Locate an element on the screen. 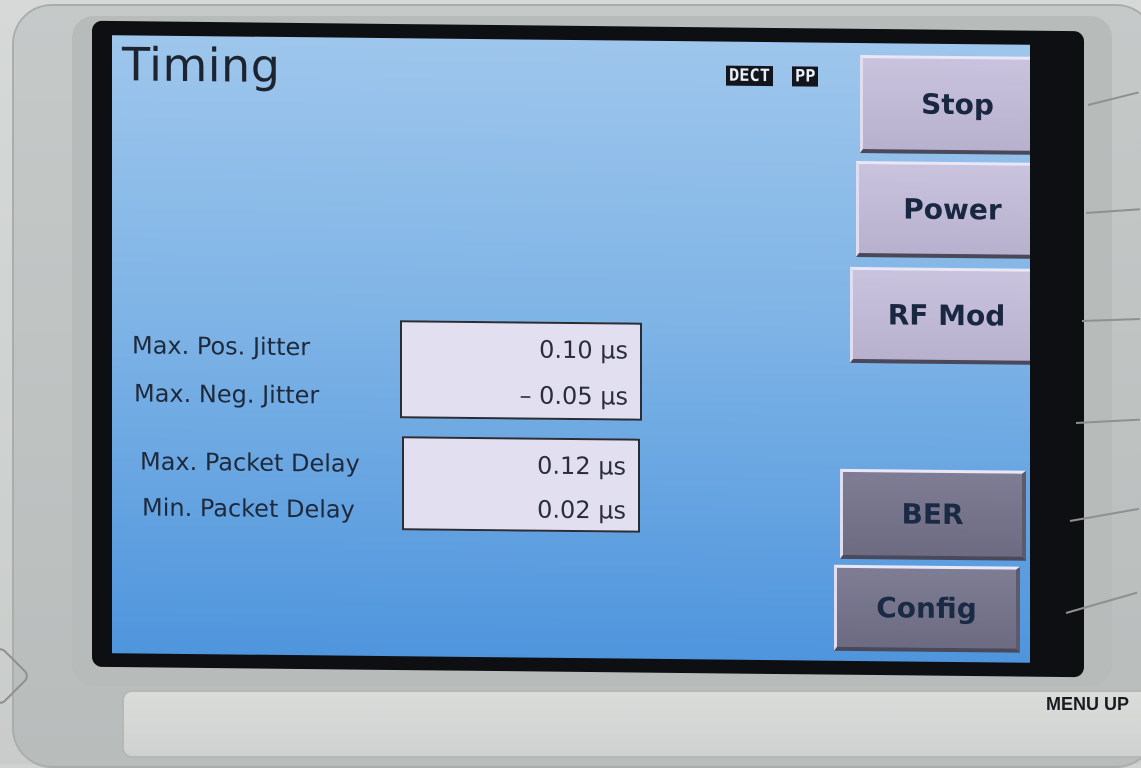 Image resolution: width=1141 pixels, height=768 pixels. menu-up-key-label: MENU UP is located at coordinates (1087, 704).